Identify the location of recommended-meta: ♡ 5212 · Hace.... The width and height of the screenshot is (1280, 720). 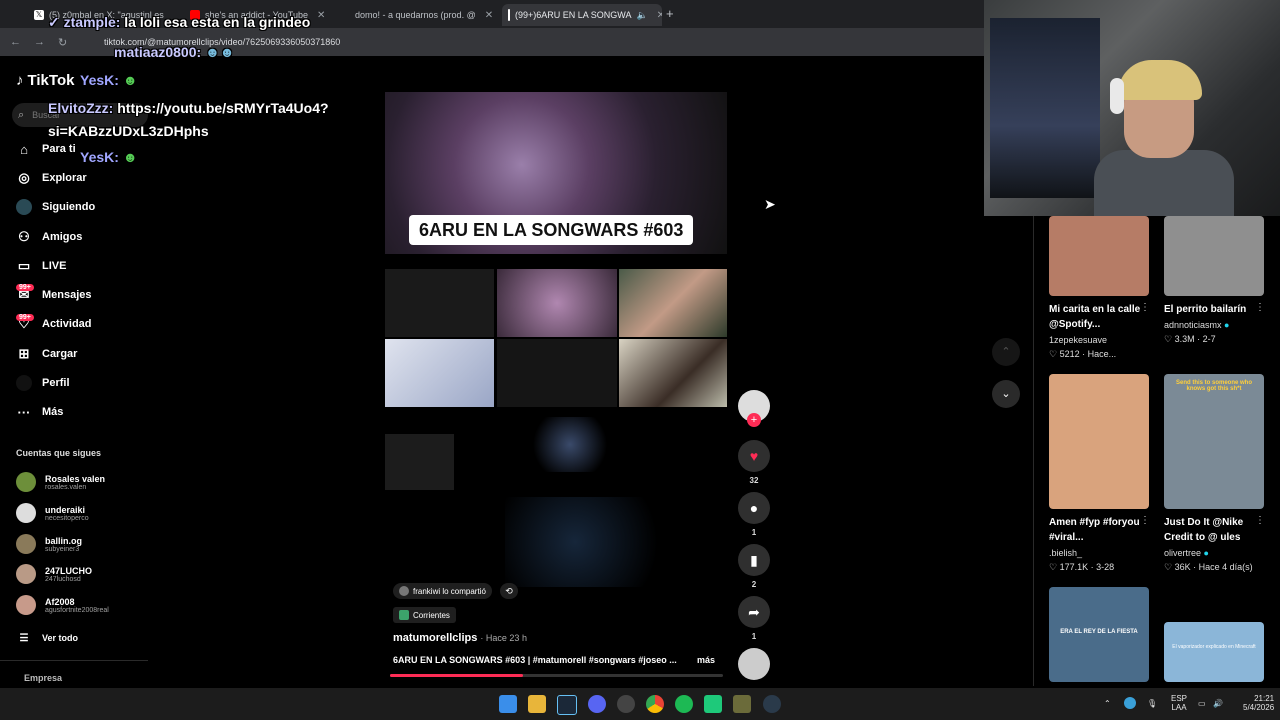
(1083, 354).